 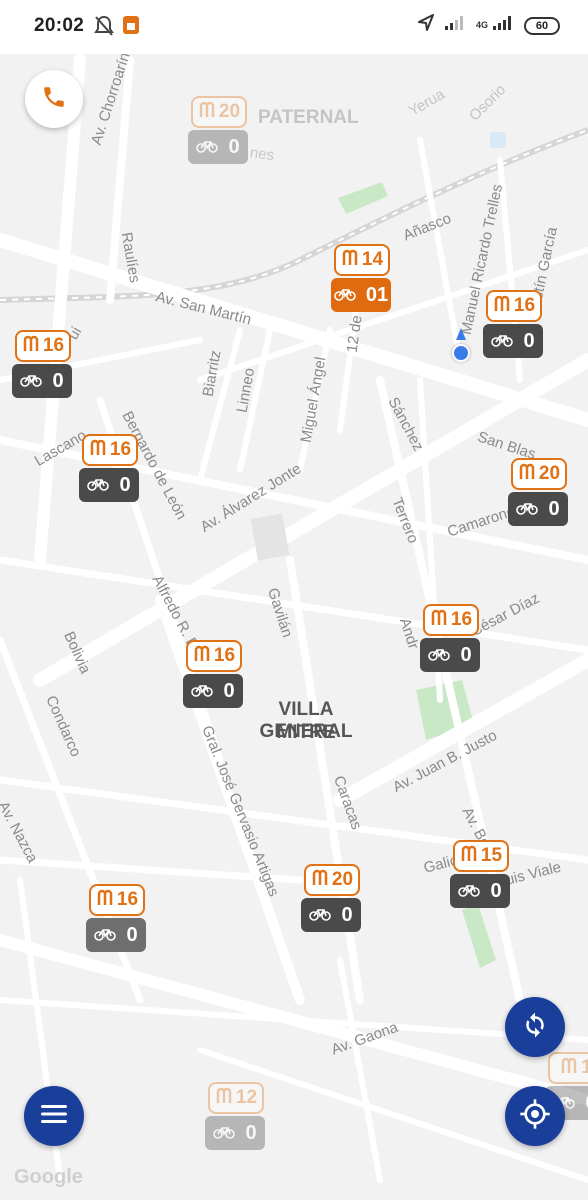 I want to click on station-docks: 12, so click(x=236, y=1098).